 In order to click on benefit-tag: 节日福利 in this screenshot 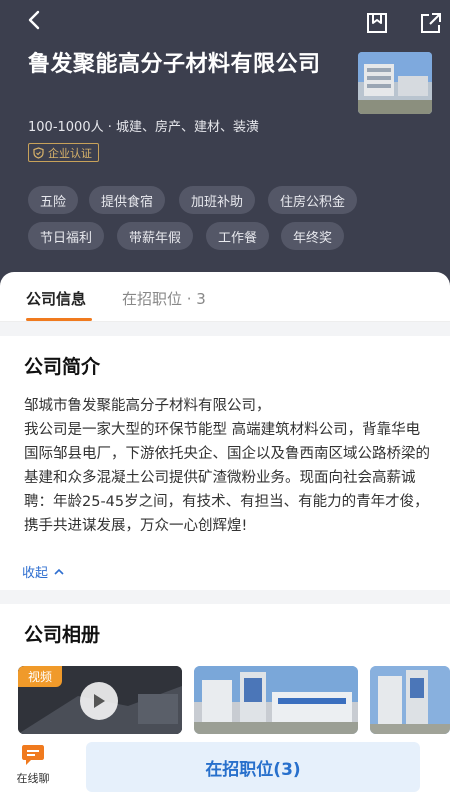, I will do `click(66, 236)`.